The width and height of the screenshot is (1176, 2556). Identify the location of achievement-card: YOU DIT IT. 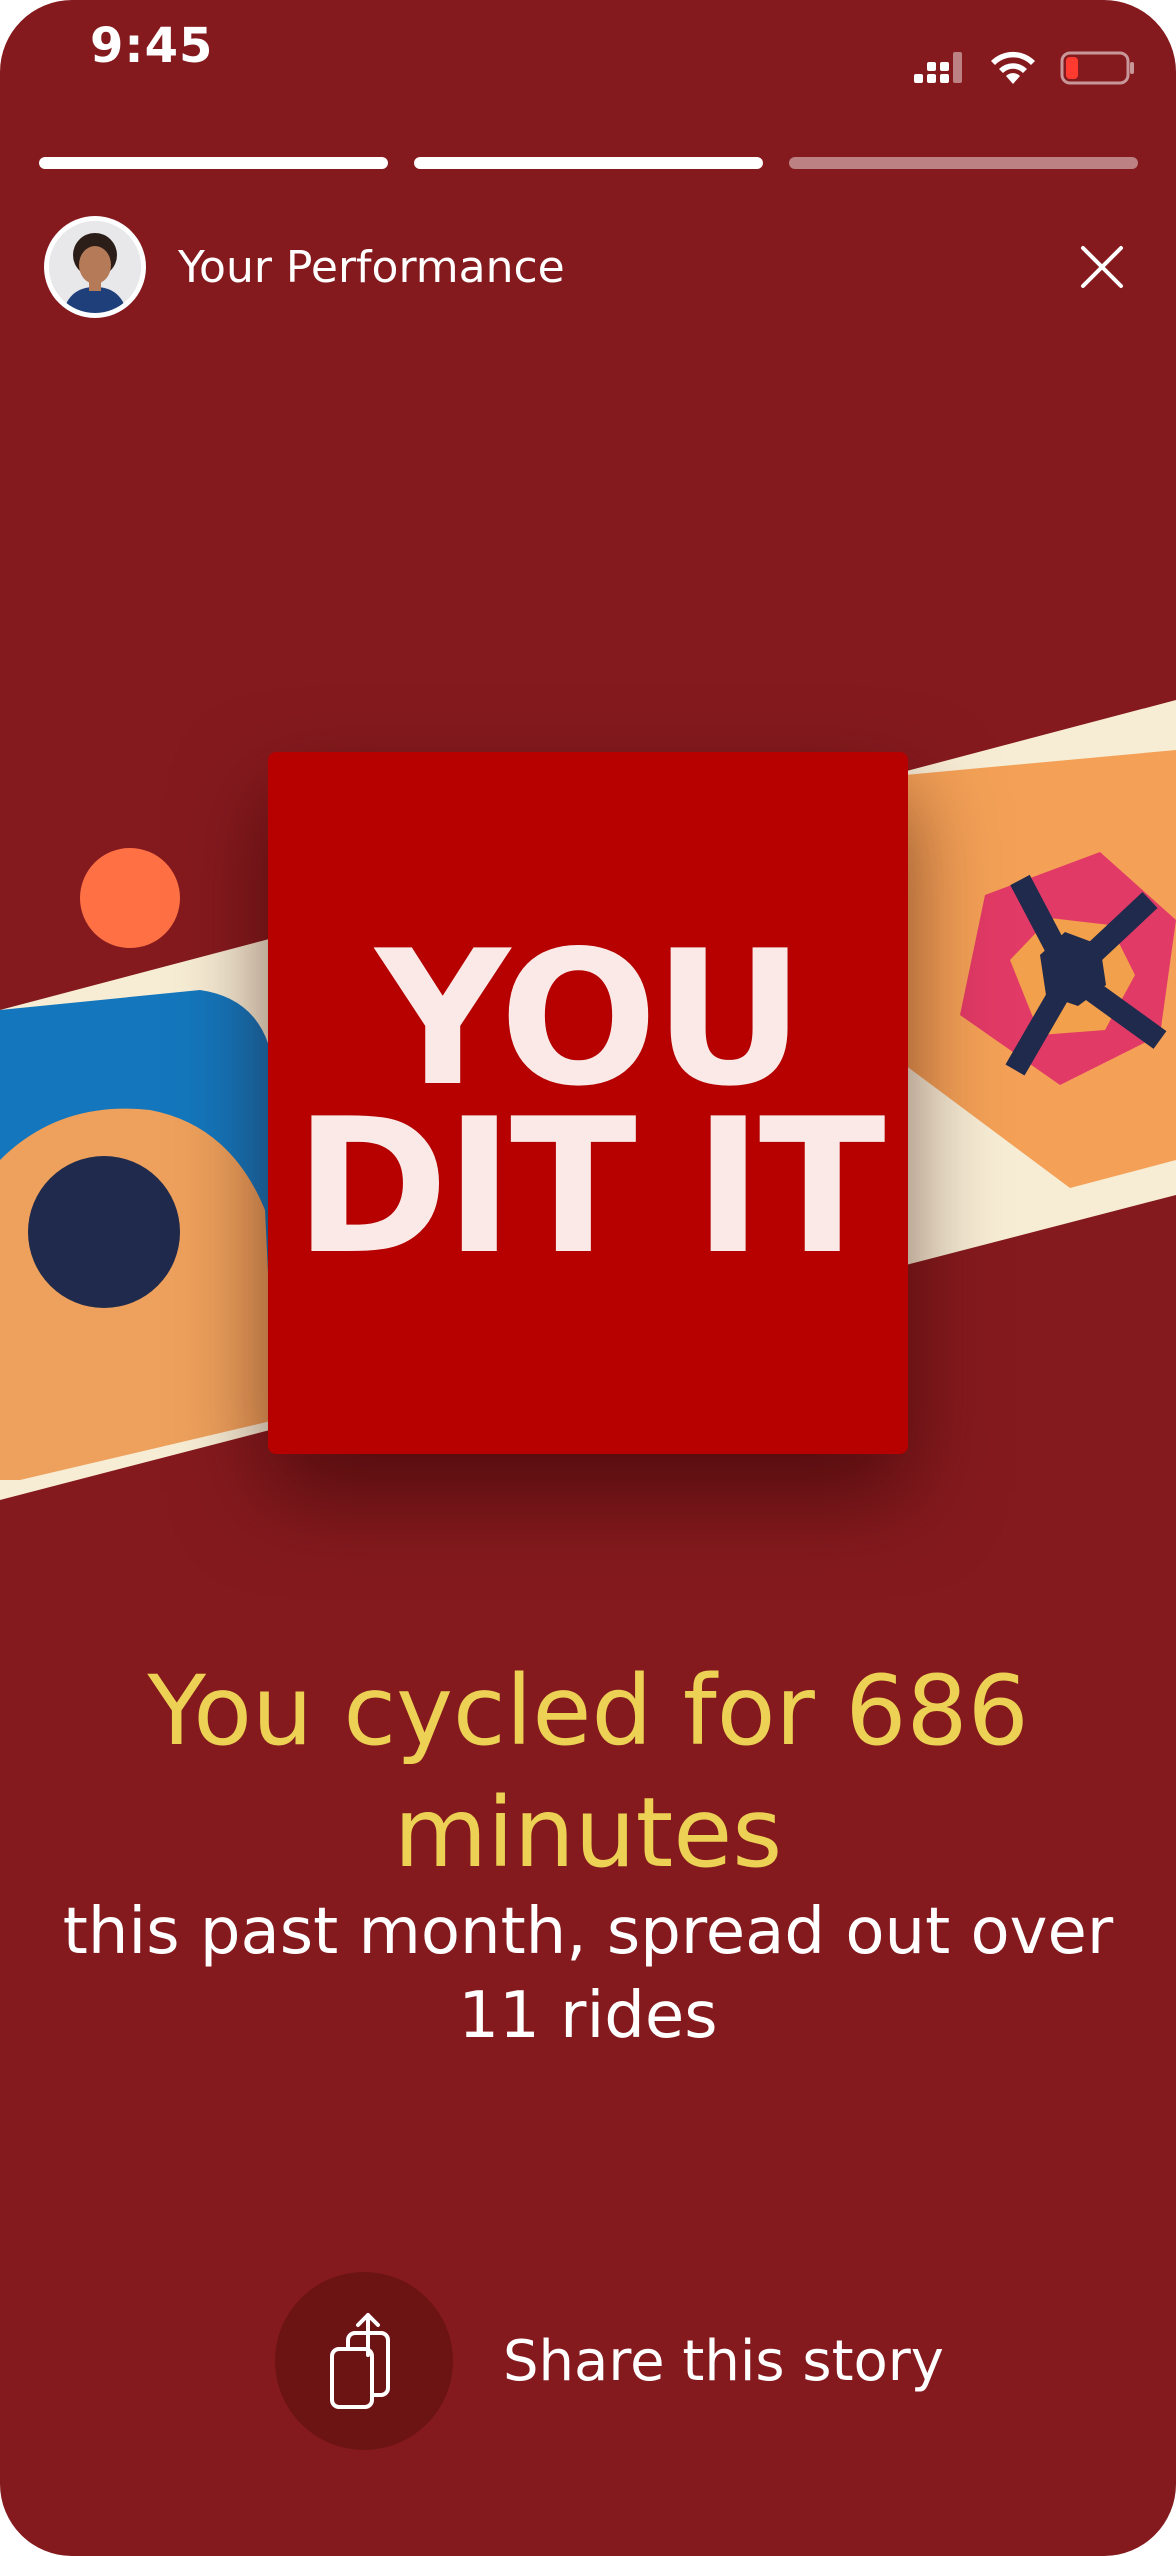
(588, 1103).